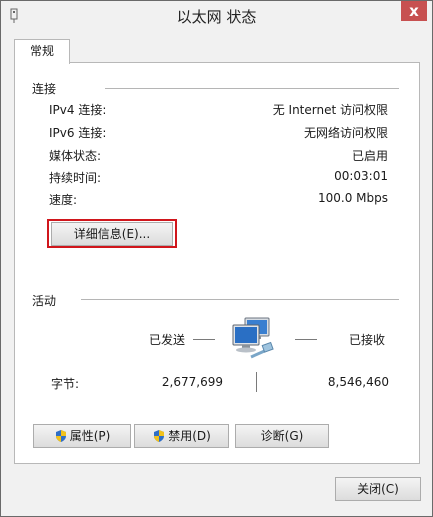 The height and width of the screenshot is (517, 433). What do you see at coordinates (378, 489) in the screenshot?
I see `close-button: 关闭(C)` at bounding box center [378, 489].